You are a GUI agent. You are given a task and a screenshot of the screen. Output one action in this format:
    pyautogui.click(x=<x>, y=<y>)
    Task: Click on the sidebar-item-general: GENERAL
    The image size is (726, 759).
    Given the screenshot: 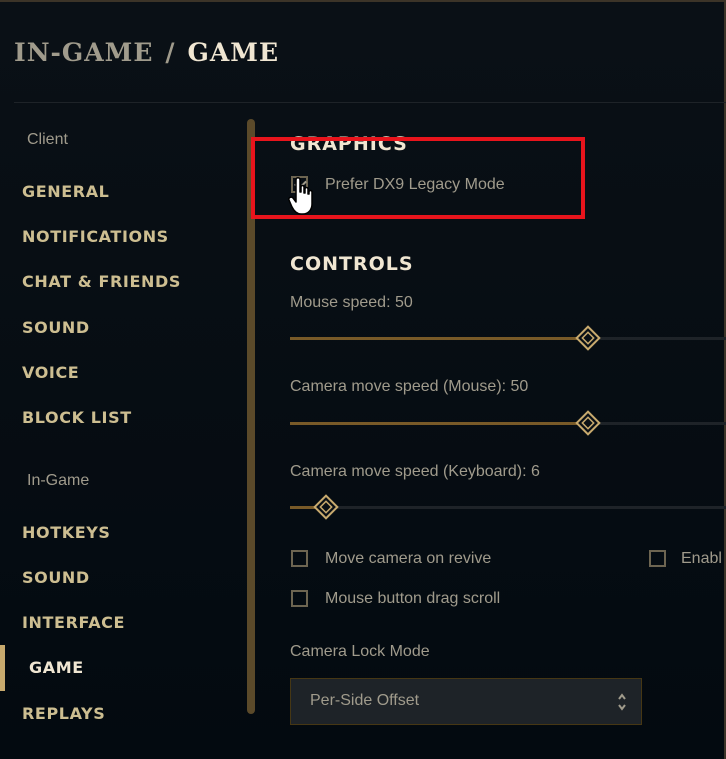 What is the action you would take?
    pyautogui.click(x=65, y=191)
    